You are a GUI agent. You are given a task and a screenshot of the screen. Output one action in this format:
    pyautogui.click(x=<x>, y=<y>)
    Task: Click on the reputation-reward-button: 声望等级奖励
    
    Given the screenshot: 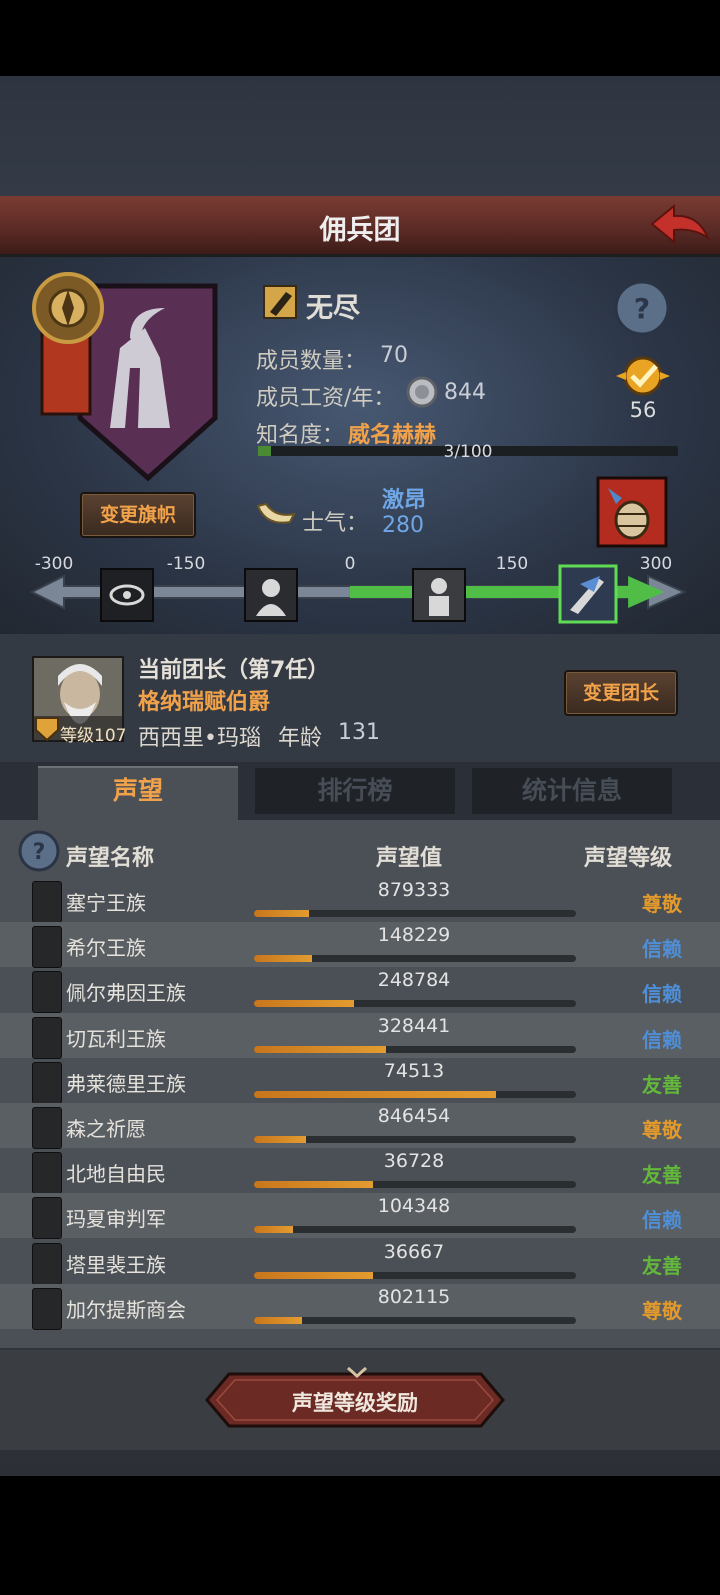 What is the action you would take?
    pyautogui.click(x=355, y=1400)
    